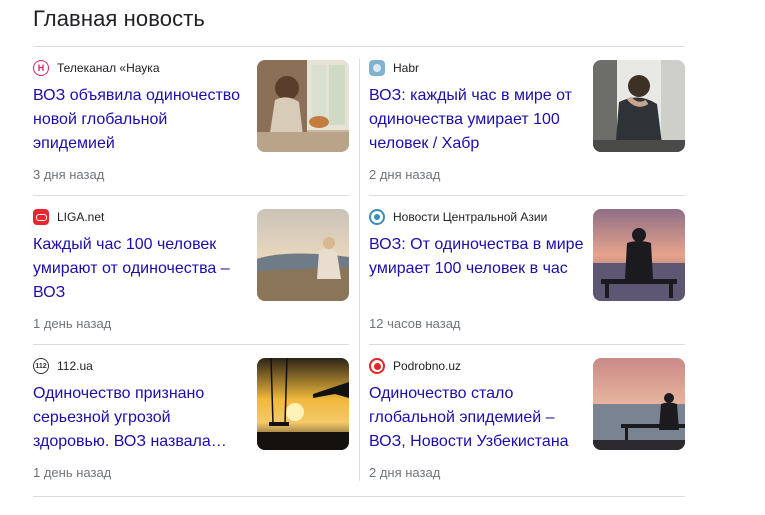 The width and height of the screenshot is (765, 515). Describe the element at coordinates (359, 496) in the screenshot. I see `divider` at that location.